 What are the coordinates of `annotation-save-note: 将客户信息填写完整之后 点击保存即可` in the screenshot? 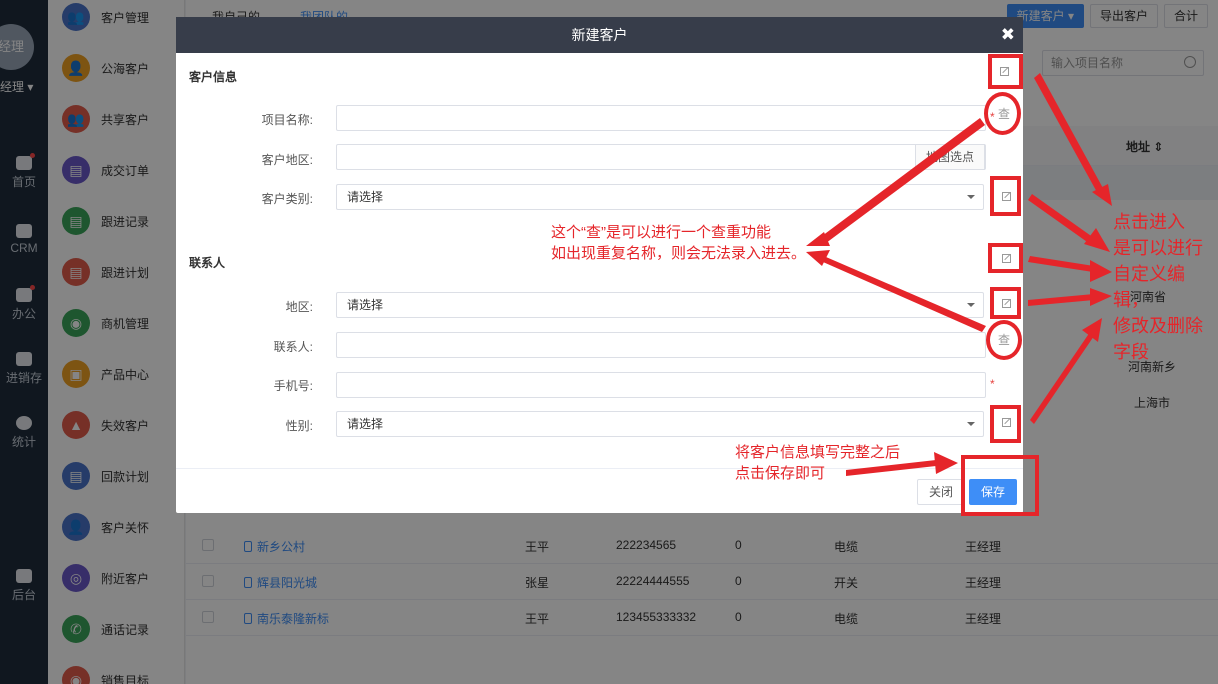 It's located at (818, 463).